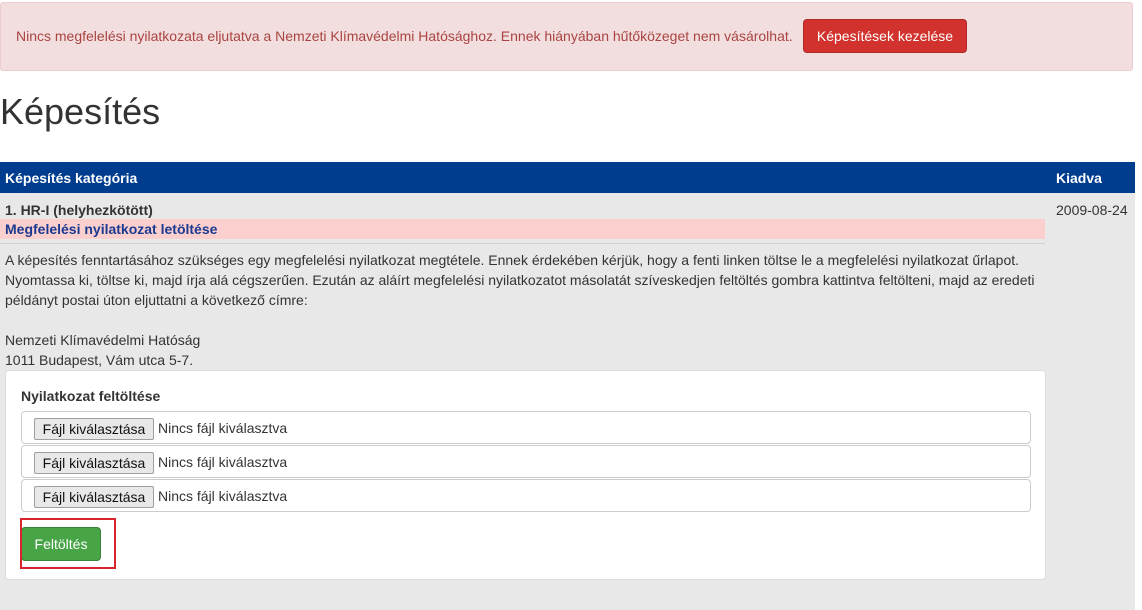  What do you see at coordinates (103, 340) in the screenshot?
I see `address-line: Nemzeti Klímavédelmi Hatóság` at bounding box center [103, 340].